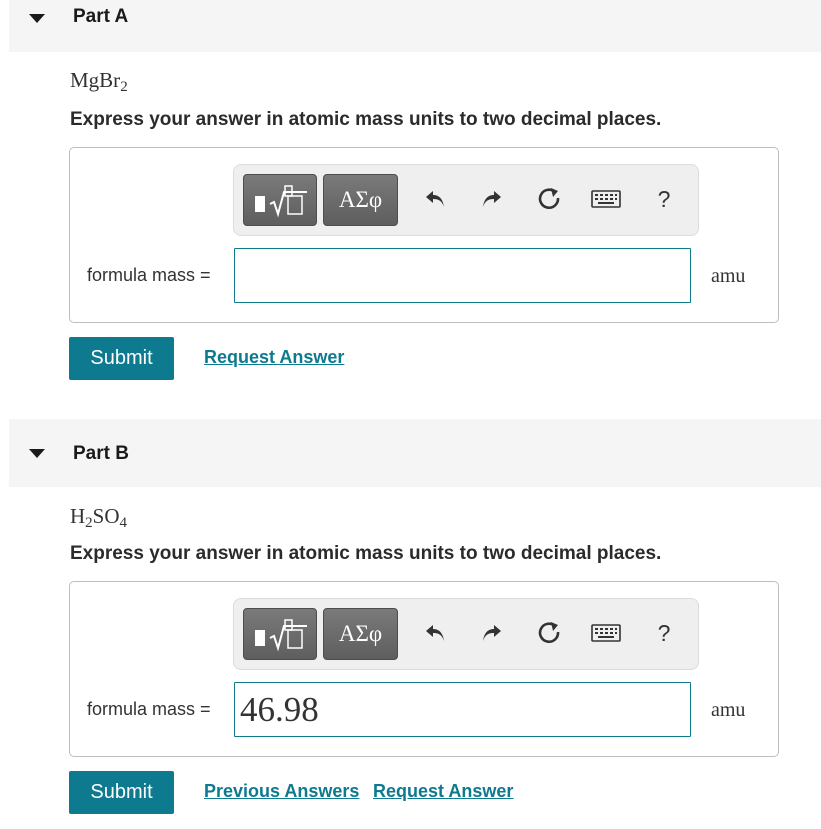 The image size is (821, 829). What do you see at coordinates (281, 791) in the screenshot?
I see `previous-answers-link: Previous Answers` at bounding box center [281, 791].